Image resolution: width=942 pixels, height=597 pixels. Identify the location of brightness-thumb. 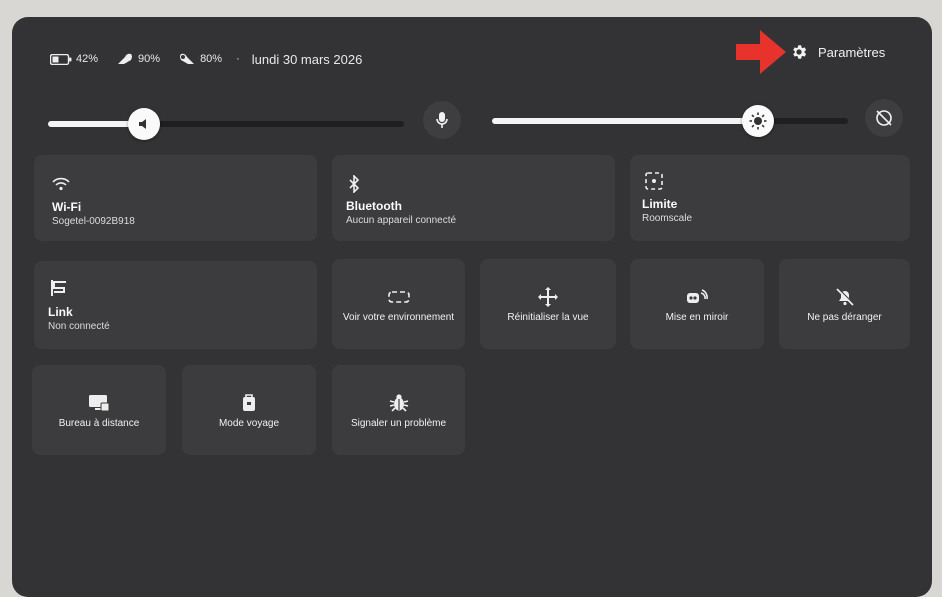
(758, 121).